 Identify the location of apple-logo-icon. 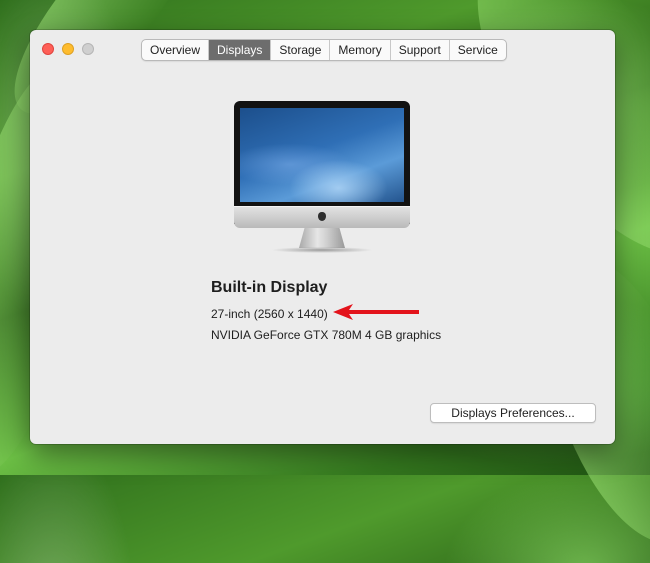
(322, 216).